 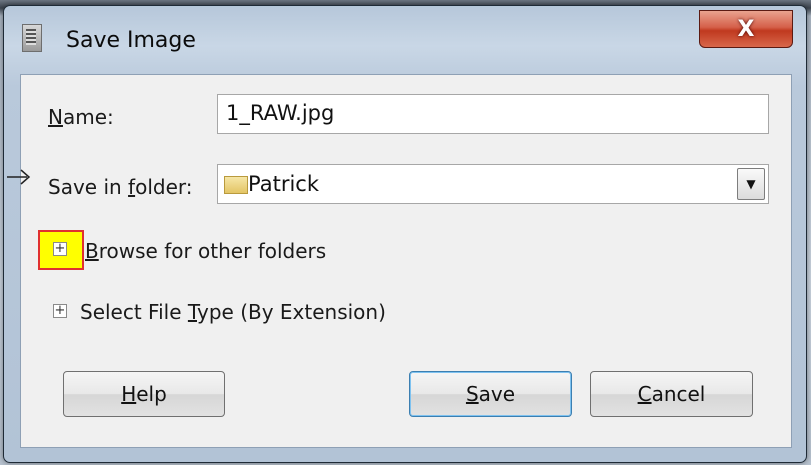 I want to click on app-icon, so click(x=32, y=38).